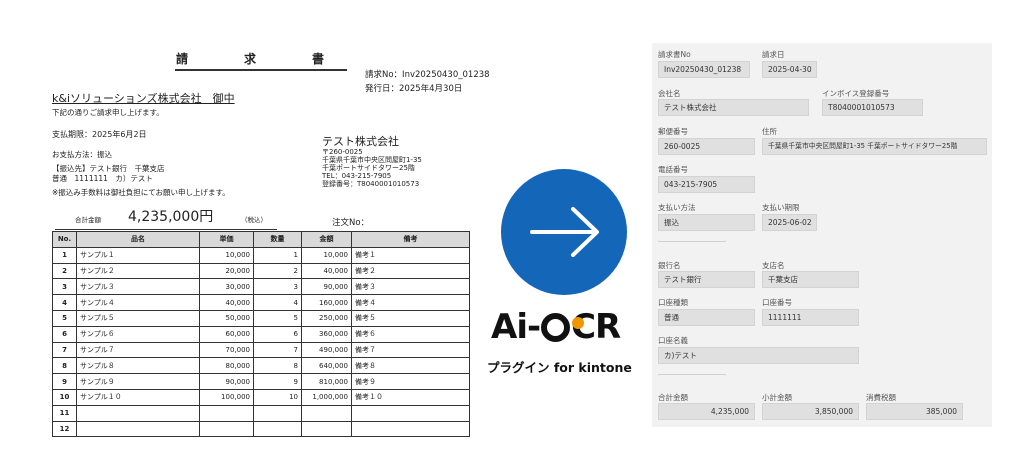 Image resolution: width=1024 pixels, height=471 pixels. What do you see at coordinates (277, 366) in the screenshot?
I see `cell-qty: 8` at bounding box center [277, 366].